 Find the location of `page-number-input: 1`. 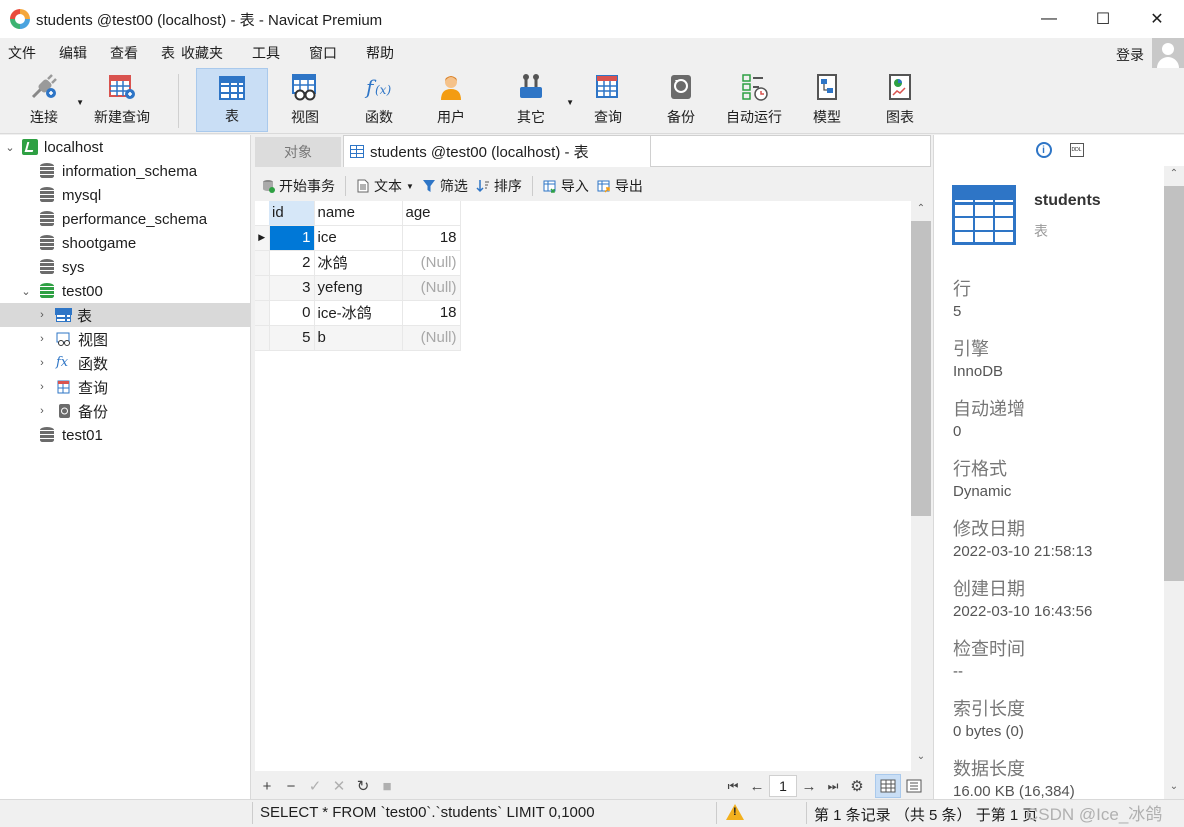

page-number-input: 1 is located at coordinates (783, 786).